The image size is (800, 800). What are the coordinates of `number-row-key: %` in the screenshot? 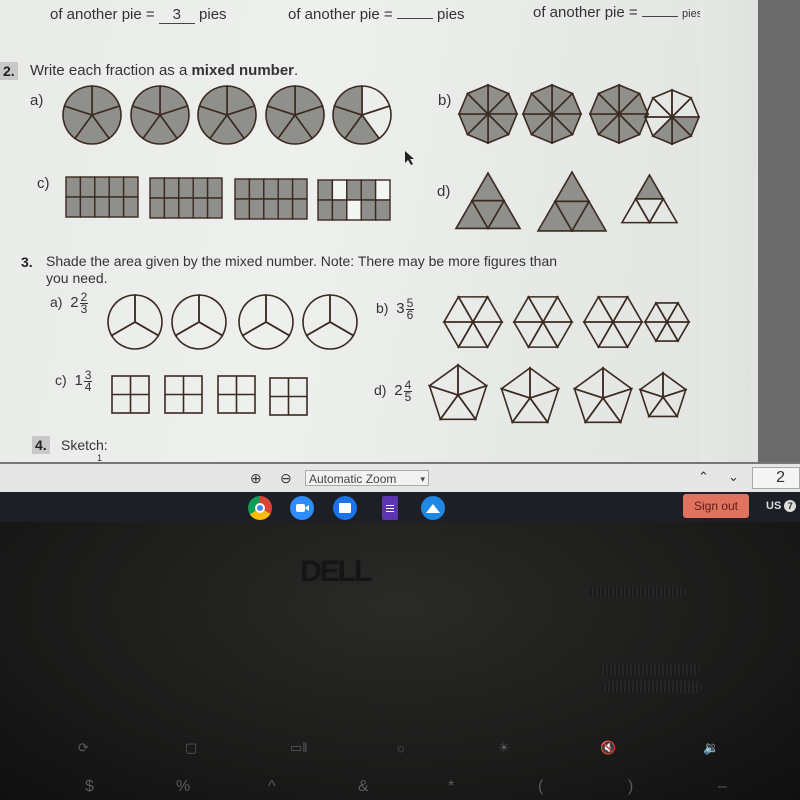 It's located at (183, 787).